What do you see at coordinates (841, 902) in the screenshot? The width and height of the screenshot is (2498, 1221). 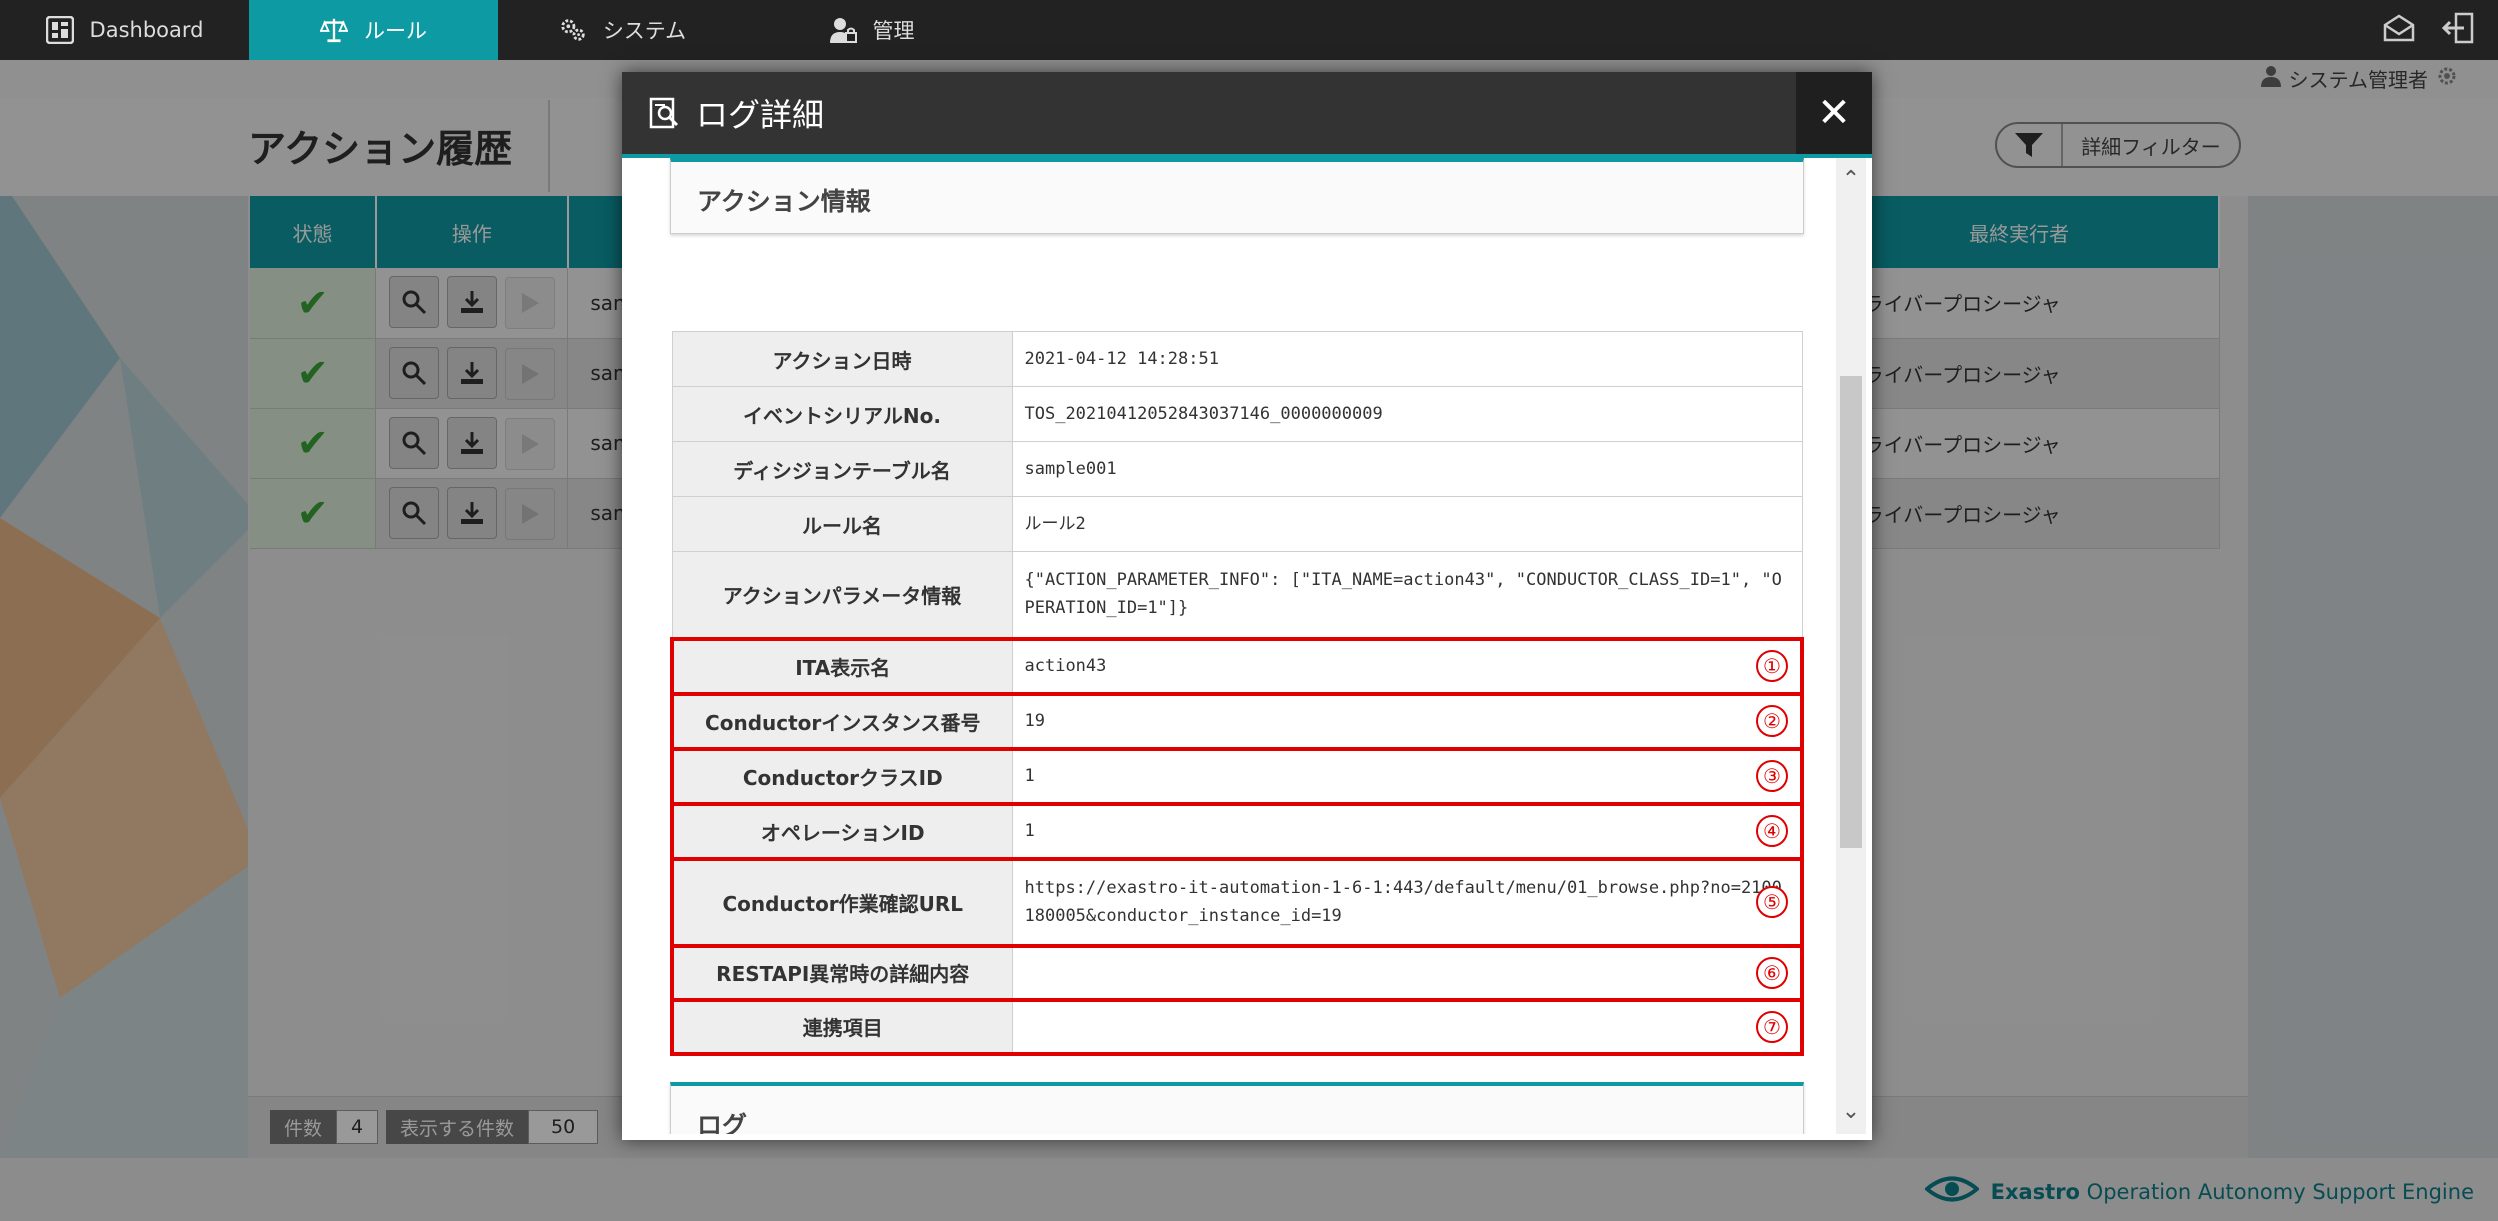 I see `detail-label: Conductor作業確認URL` at bounding box center [841, 902].